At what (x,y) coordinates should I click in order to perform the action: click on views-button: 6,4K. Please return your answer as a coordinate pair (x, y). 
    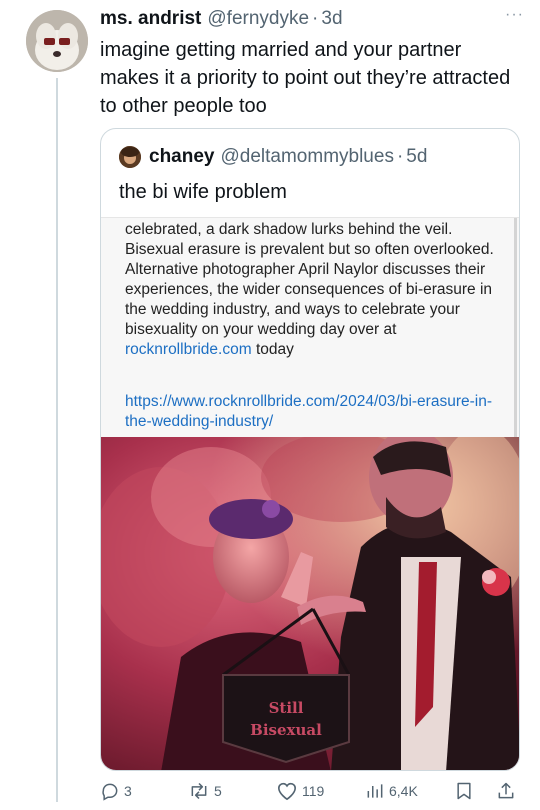
    Looking at the image, I should click on (391, 791).